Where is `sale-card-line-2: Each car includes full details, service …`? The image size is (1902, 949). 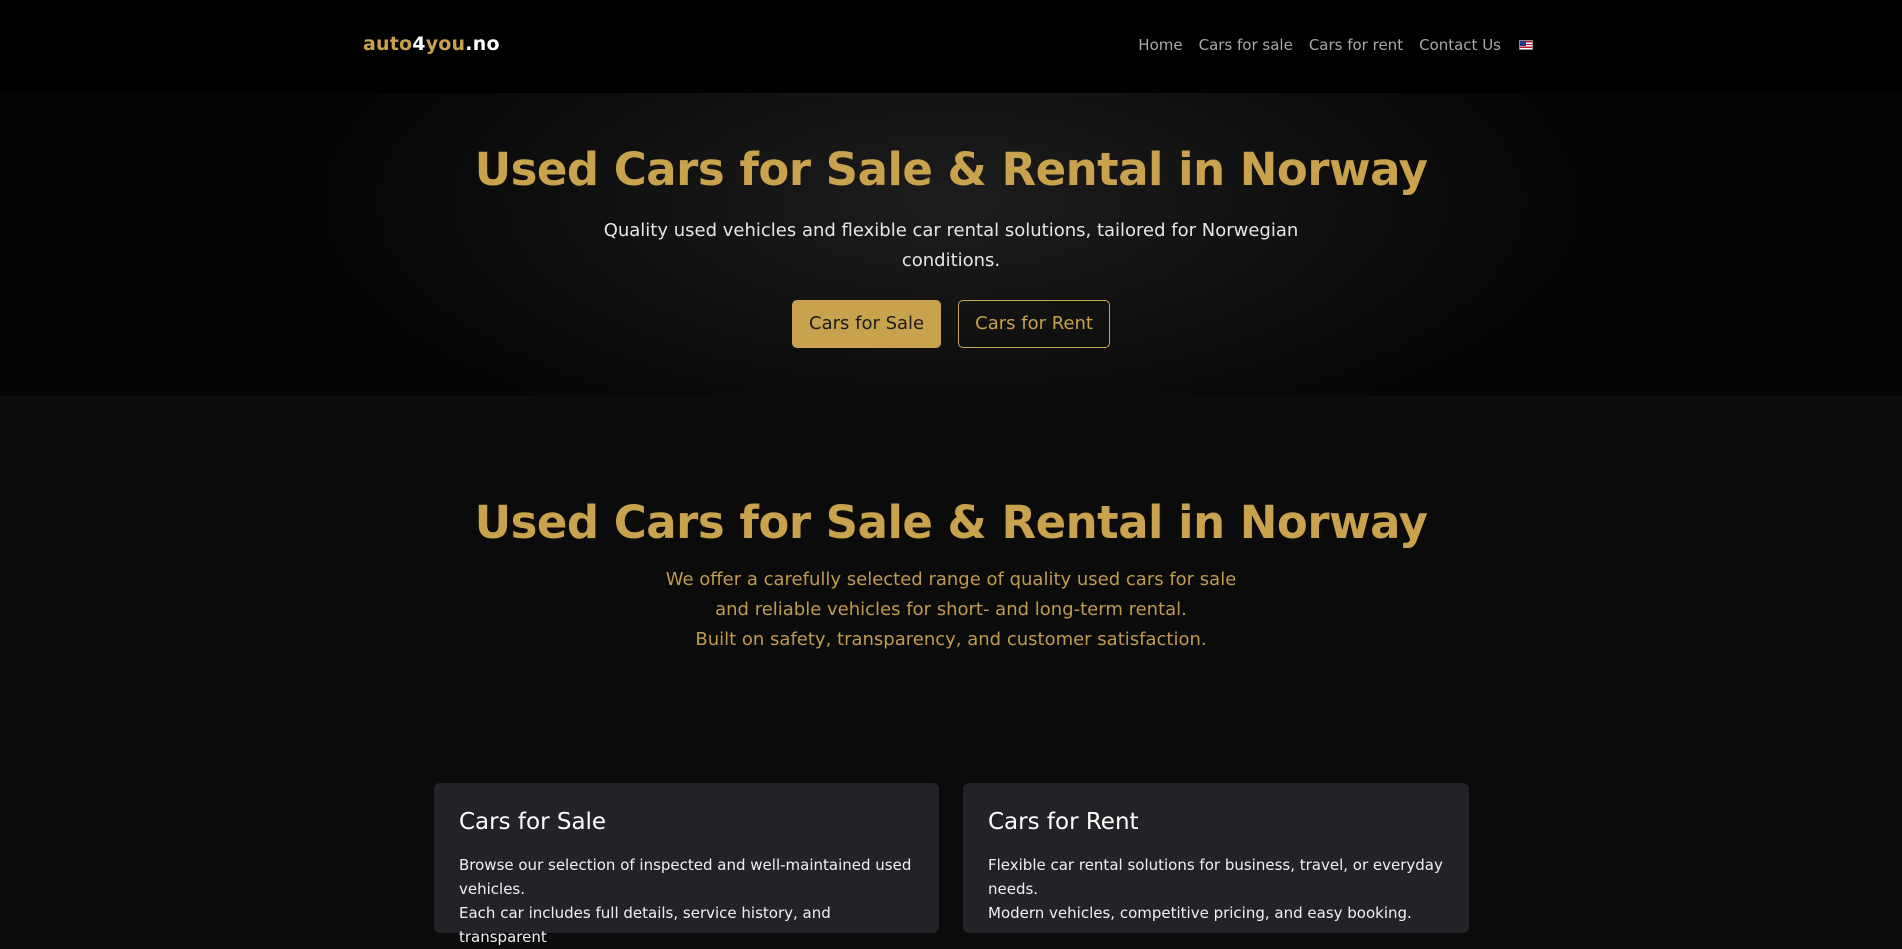
sale-card-line-2: Each car includes full details, service … is located at coordinates (645, 925).